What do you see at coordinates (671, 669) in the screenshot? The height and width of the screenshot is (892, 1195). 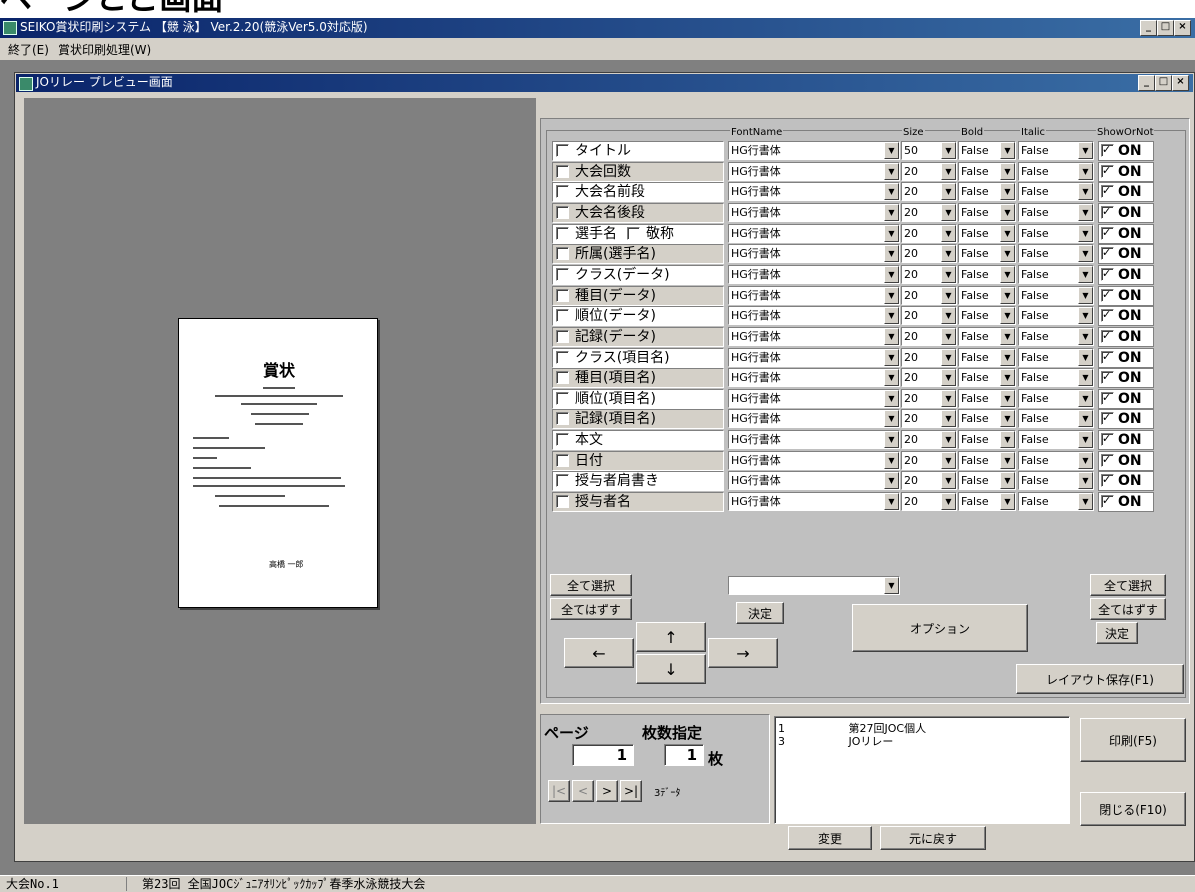 I see `move-down-button: ↓` at bounding box center [671, 669].